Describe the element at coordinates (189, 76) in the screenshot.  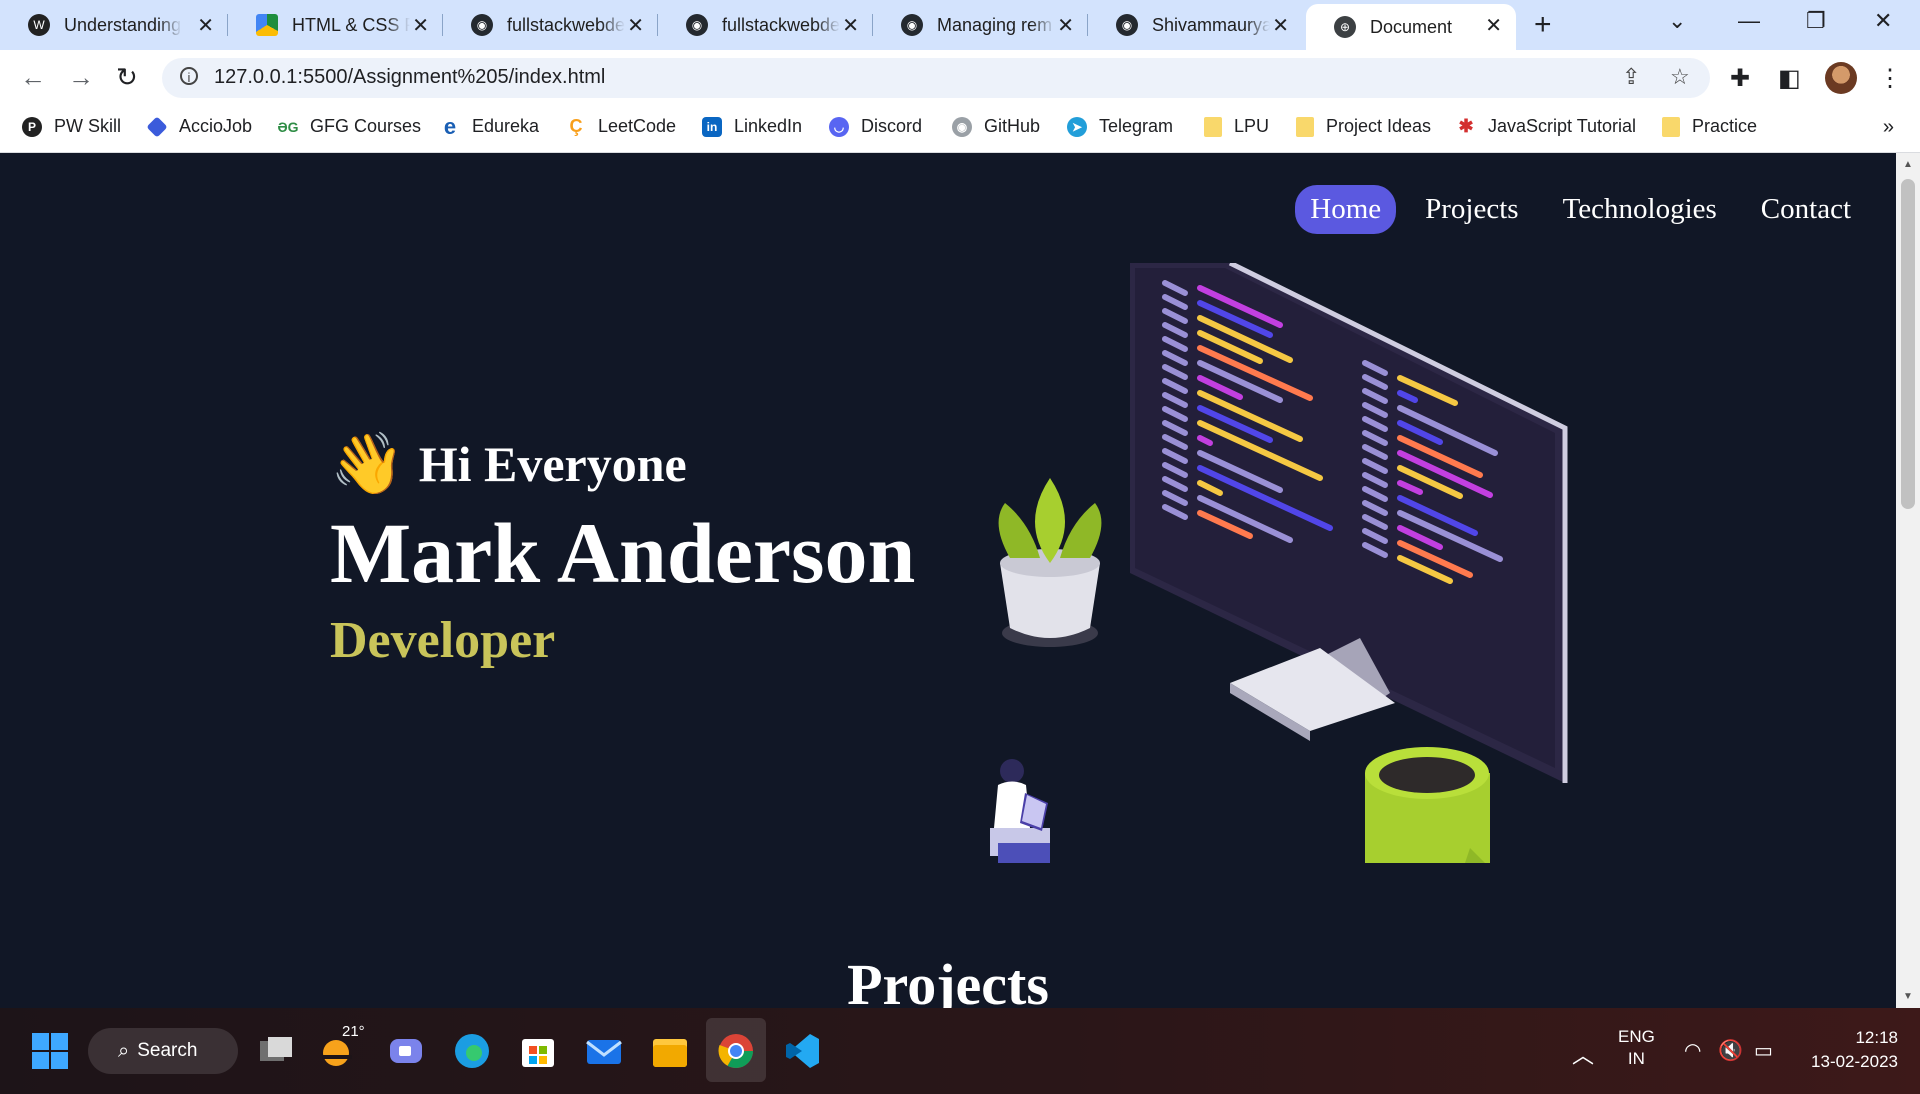
I see `site-info-icon: i` at that location.